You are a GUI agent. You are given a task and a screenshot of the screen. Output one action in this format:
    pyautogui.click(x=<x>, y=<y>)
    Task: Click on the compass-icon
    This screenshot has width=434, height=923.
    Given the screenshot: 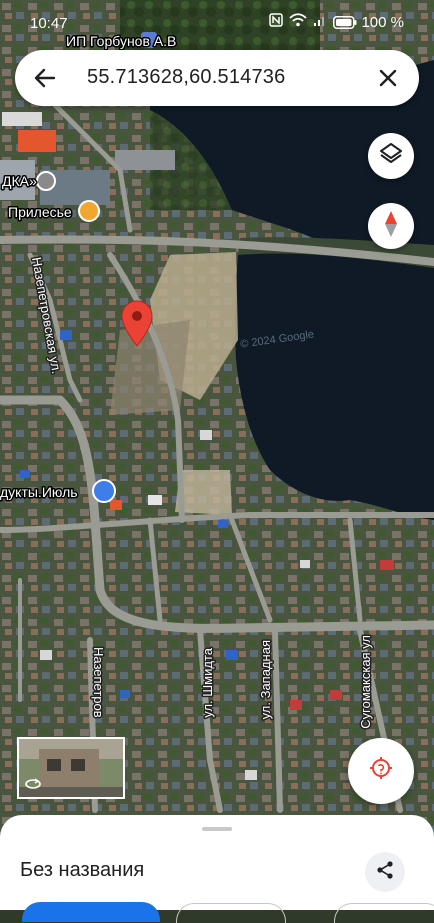 What is the action you would take?
    pyautogui.click(x=391, y=226)
    